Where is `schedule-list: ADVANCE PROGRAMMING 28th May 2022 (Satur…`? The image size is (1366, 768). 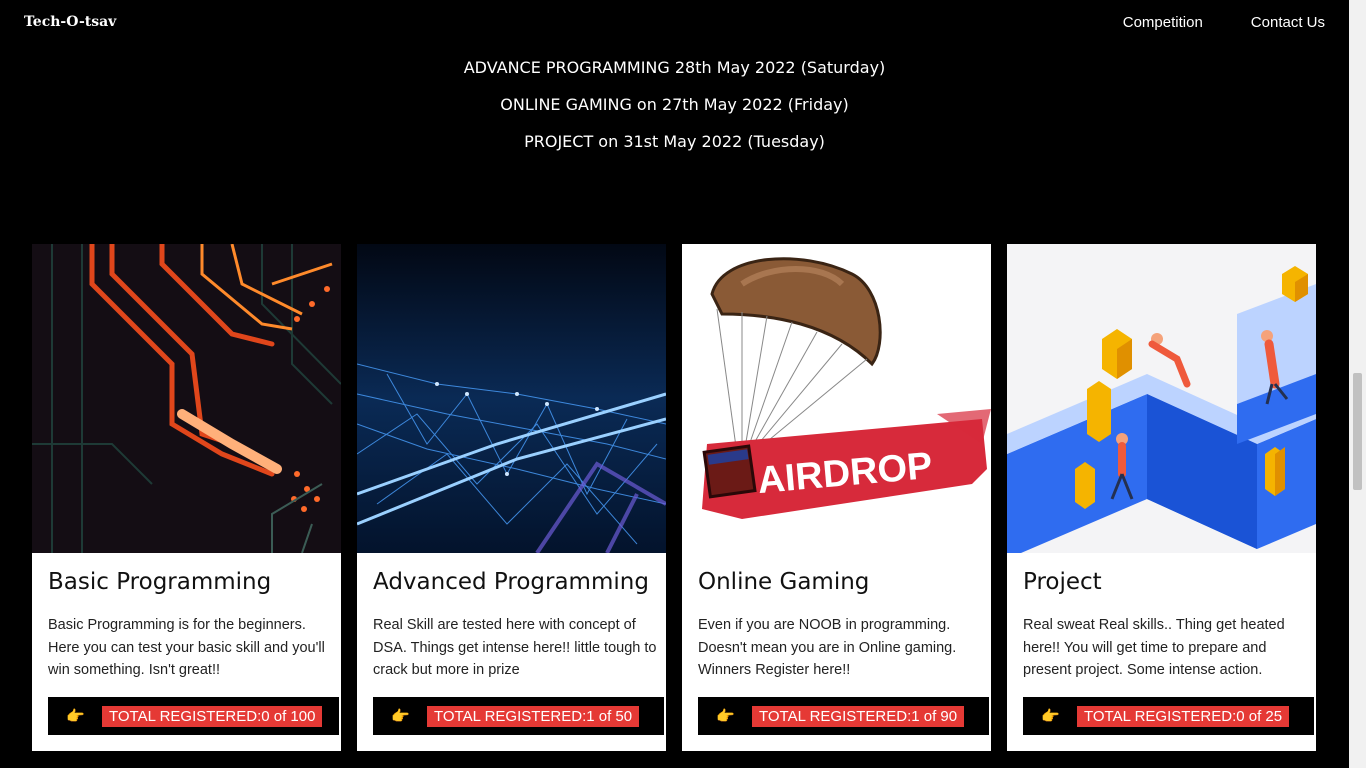 schedule-list: ADVANCE PROGRAMMING 28th May 2022 (Satur… is located at coordinates (674, 104).